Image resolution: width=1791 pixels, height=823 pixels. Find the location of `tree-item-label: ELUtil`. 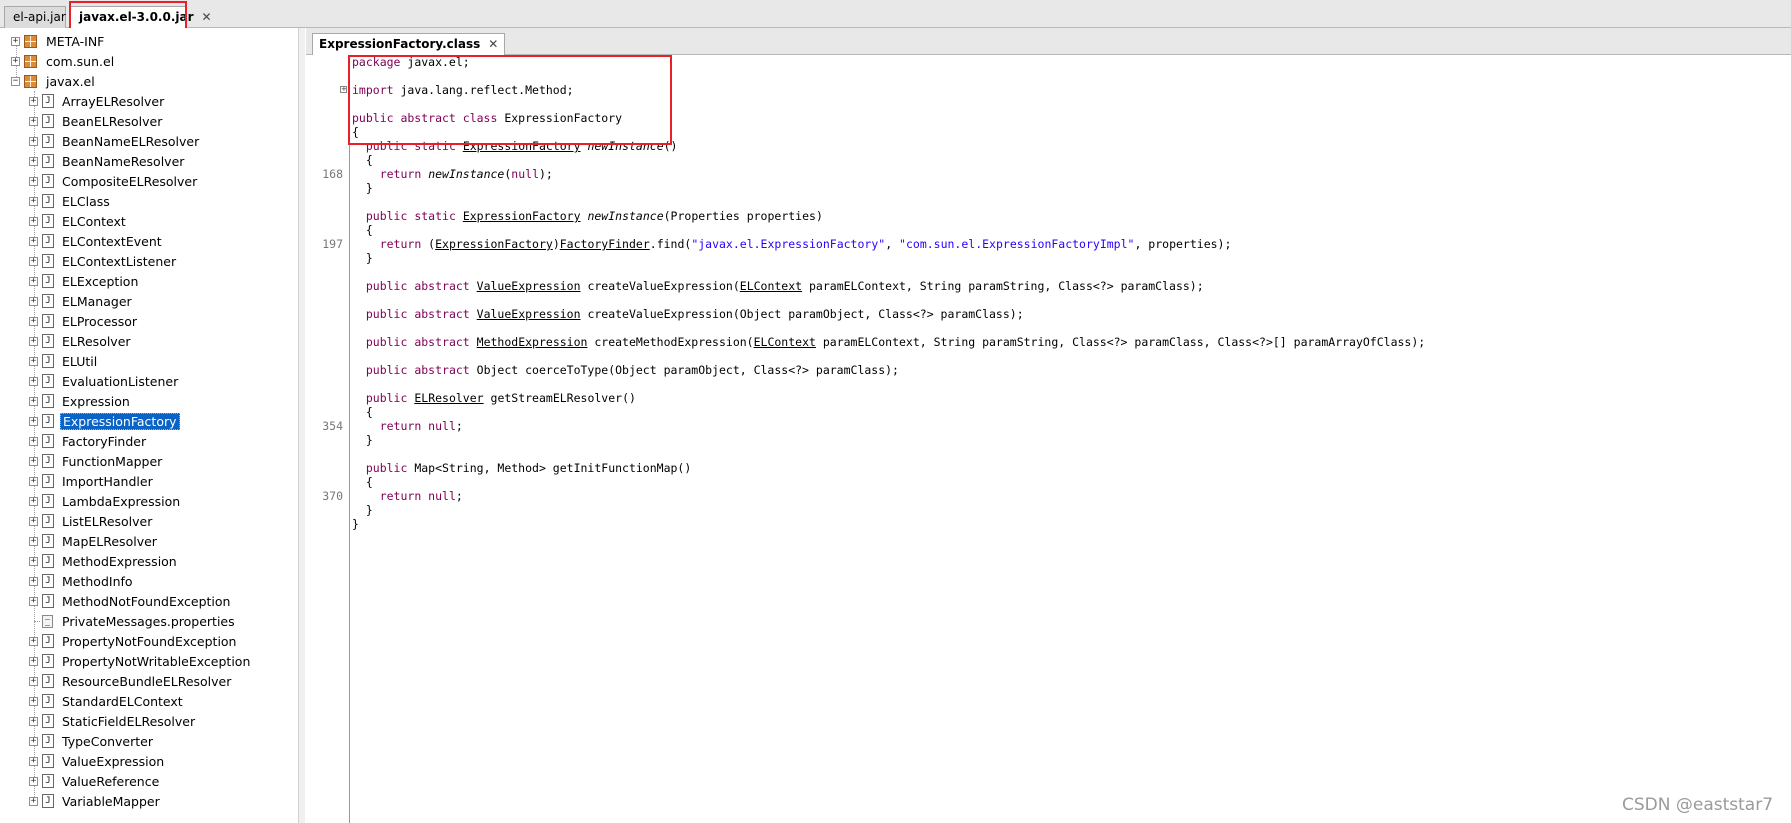

tree-item-label: ELUtil is located at coordinates (80, 361).